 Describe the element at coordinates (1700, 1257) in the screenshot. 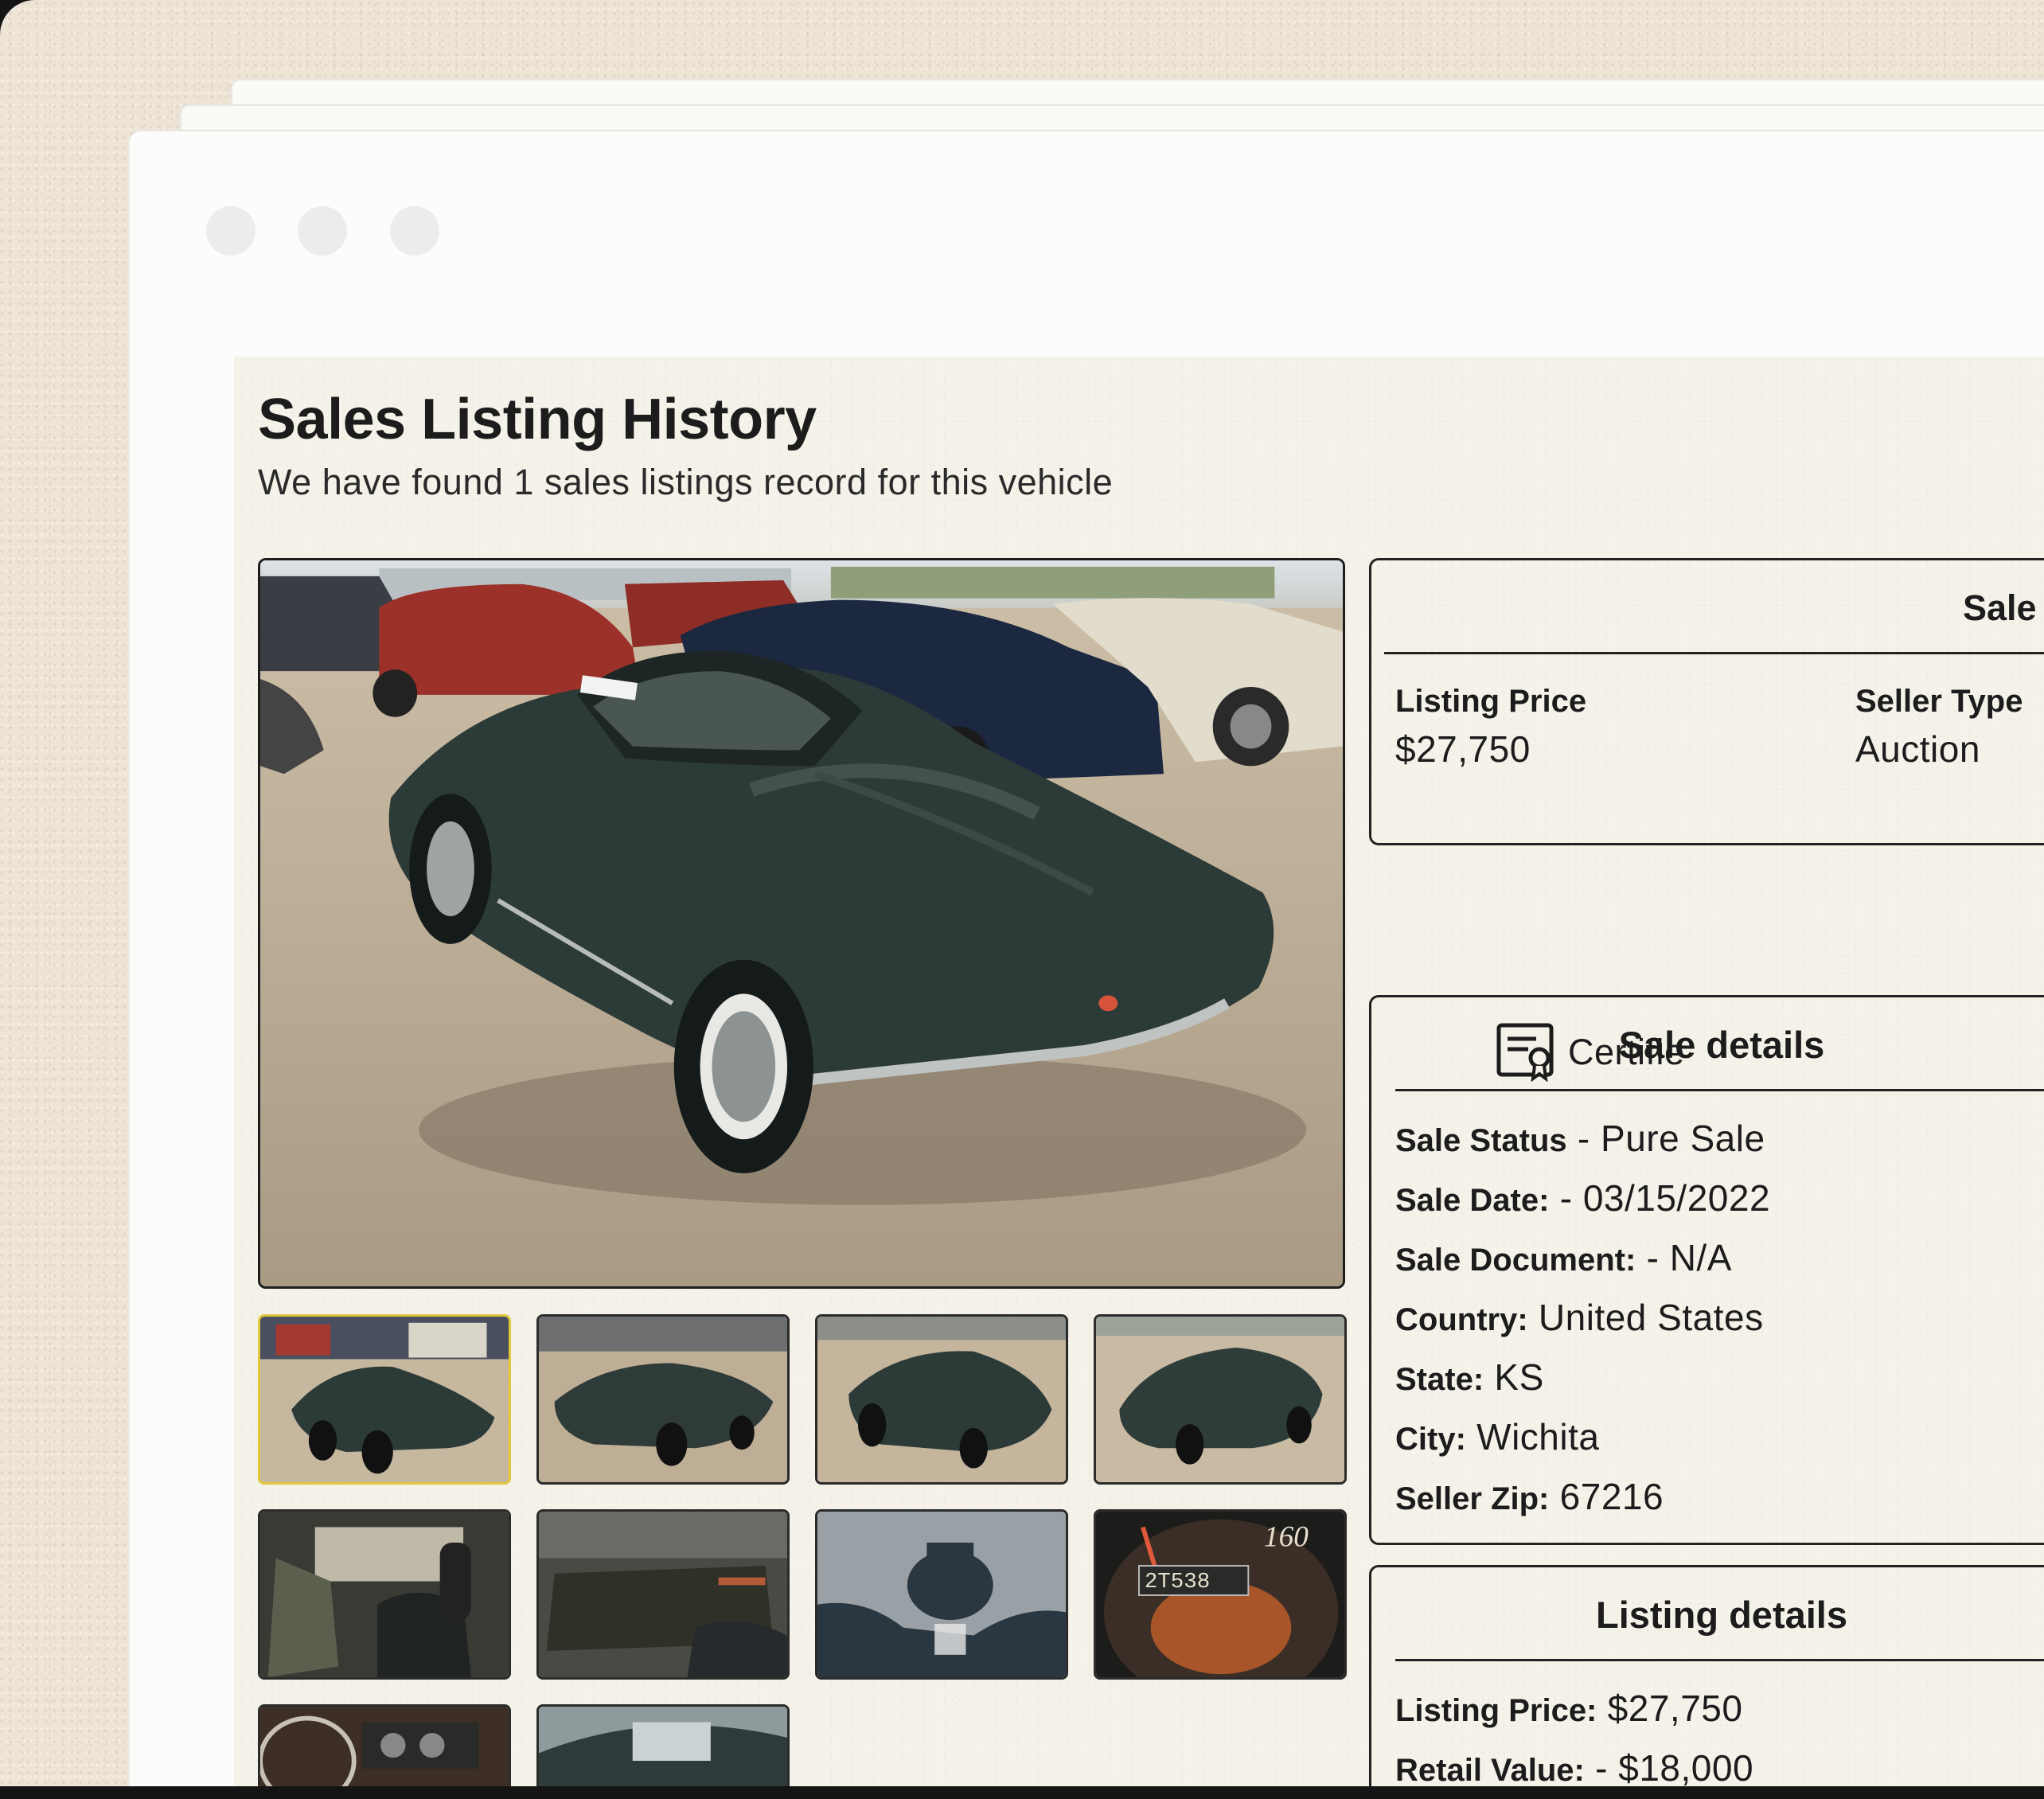

I see `sale-document-value: N/A` at that location.